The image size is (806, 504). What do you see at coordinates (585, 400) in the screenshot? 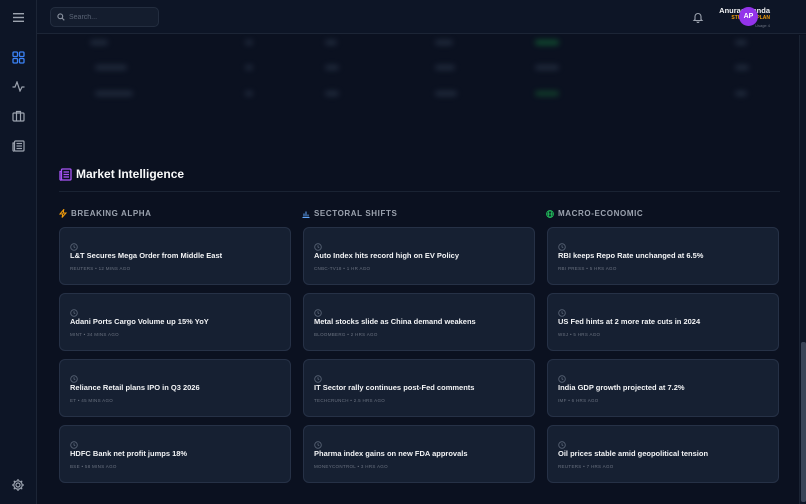
I see `news-time: 6 HRS AGO` at bounding box center [585, 400].